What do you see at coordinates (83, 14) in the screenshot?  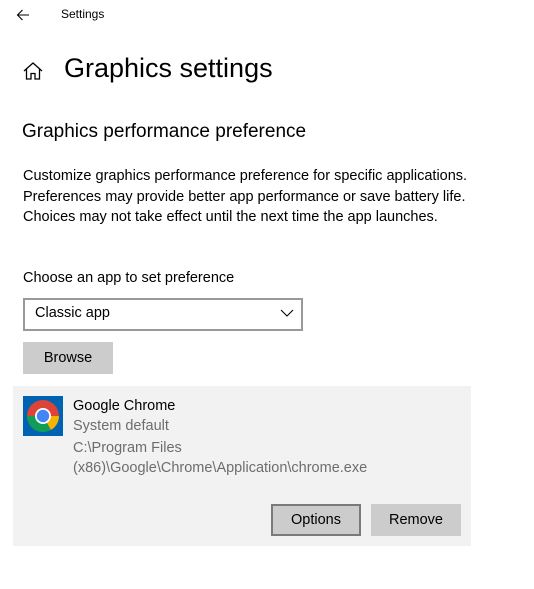 I see `window-title: Settings` at bounding box center [83, 14].